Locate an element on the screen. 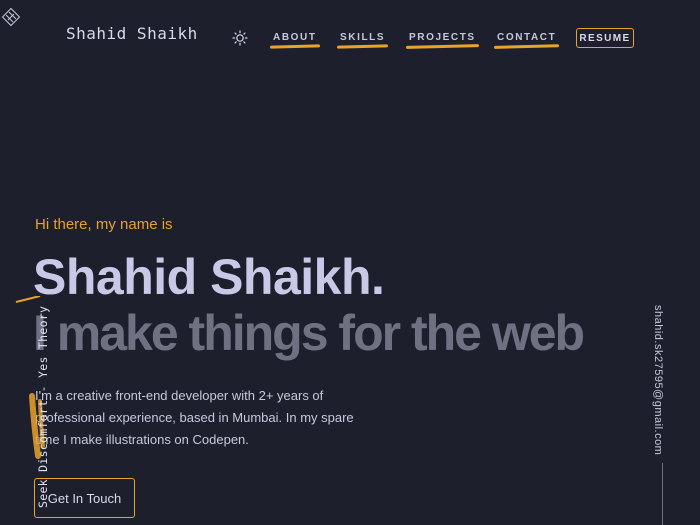  nav-item-label: PROJECTS is located at coordinates (442, 37).